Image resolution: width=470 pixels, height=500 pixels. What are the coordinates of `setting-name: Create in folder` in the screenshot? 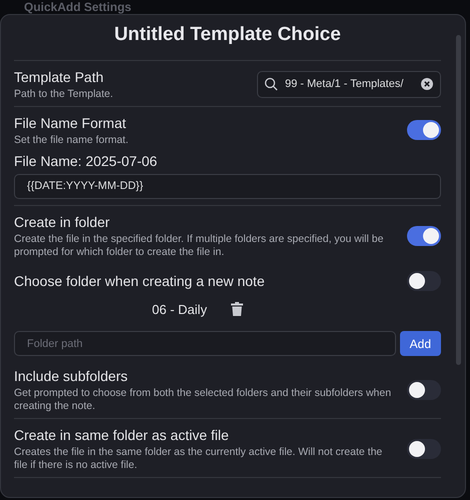 It's located at (62, 221).